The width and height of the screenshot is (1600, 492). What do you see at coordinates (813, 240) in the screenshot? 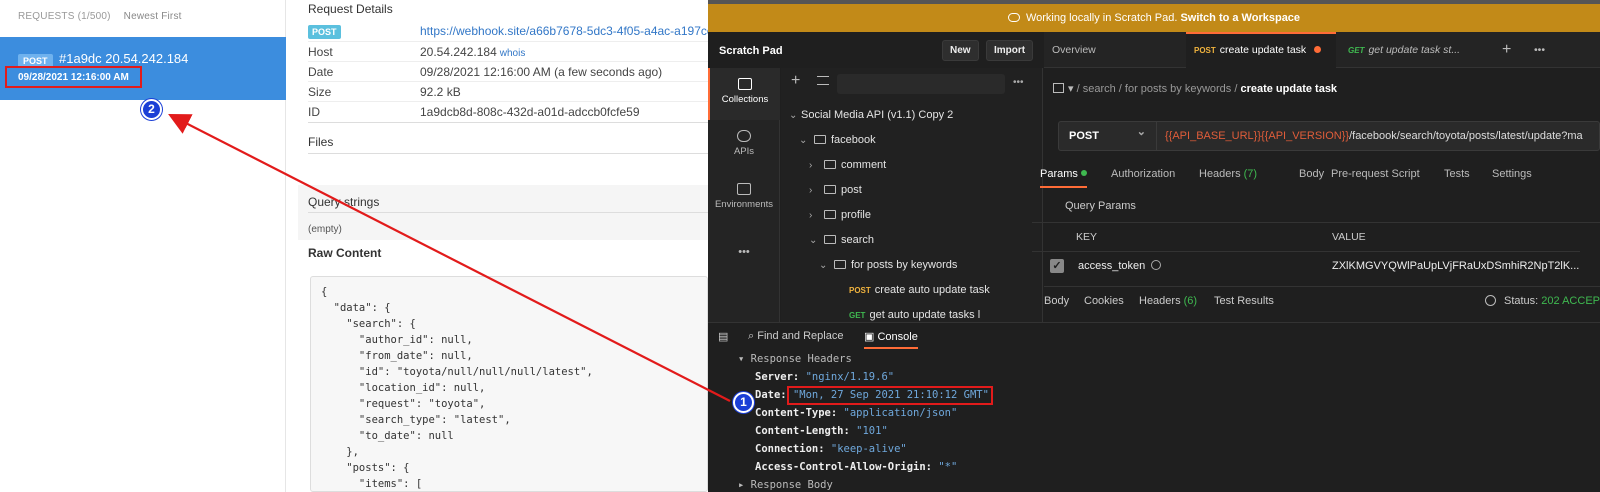
I see `chevron-down-icon: ⌄` at bounding box center [813, 240].